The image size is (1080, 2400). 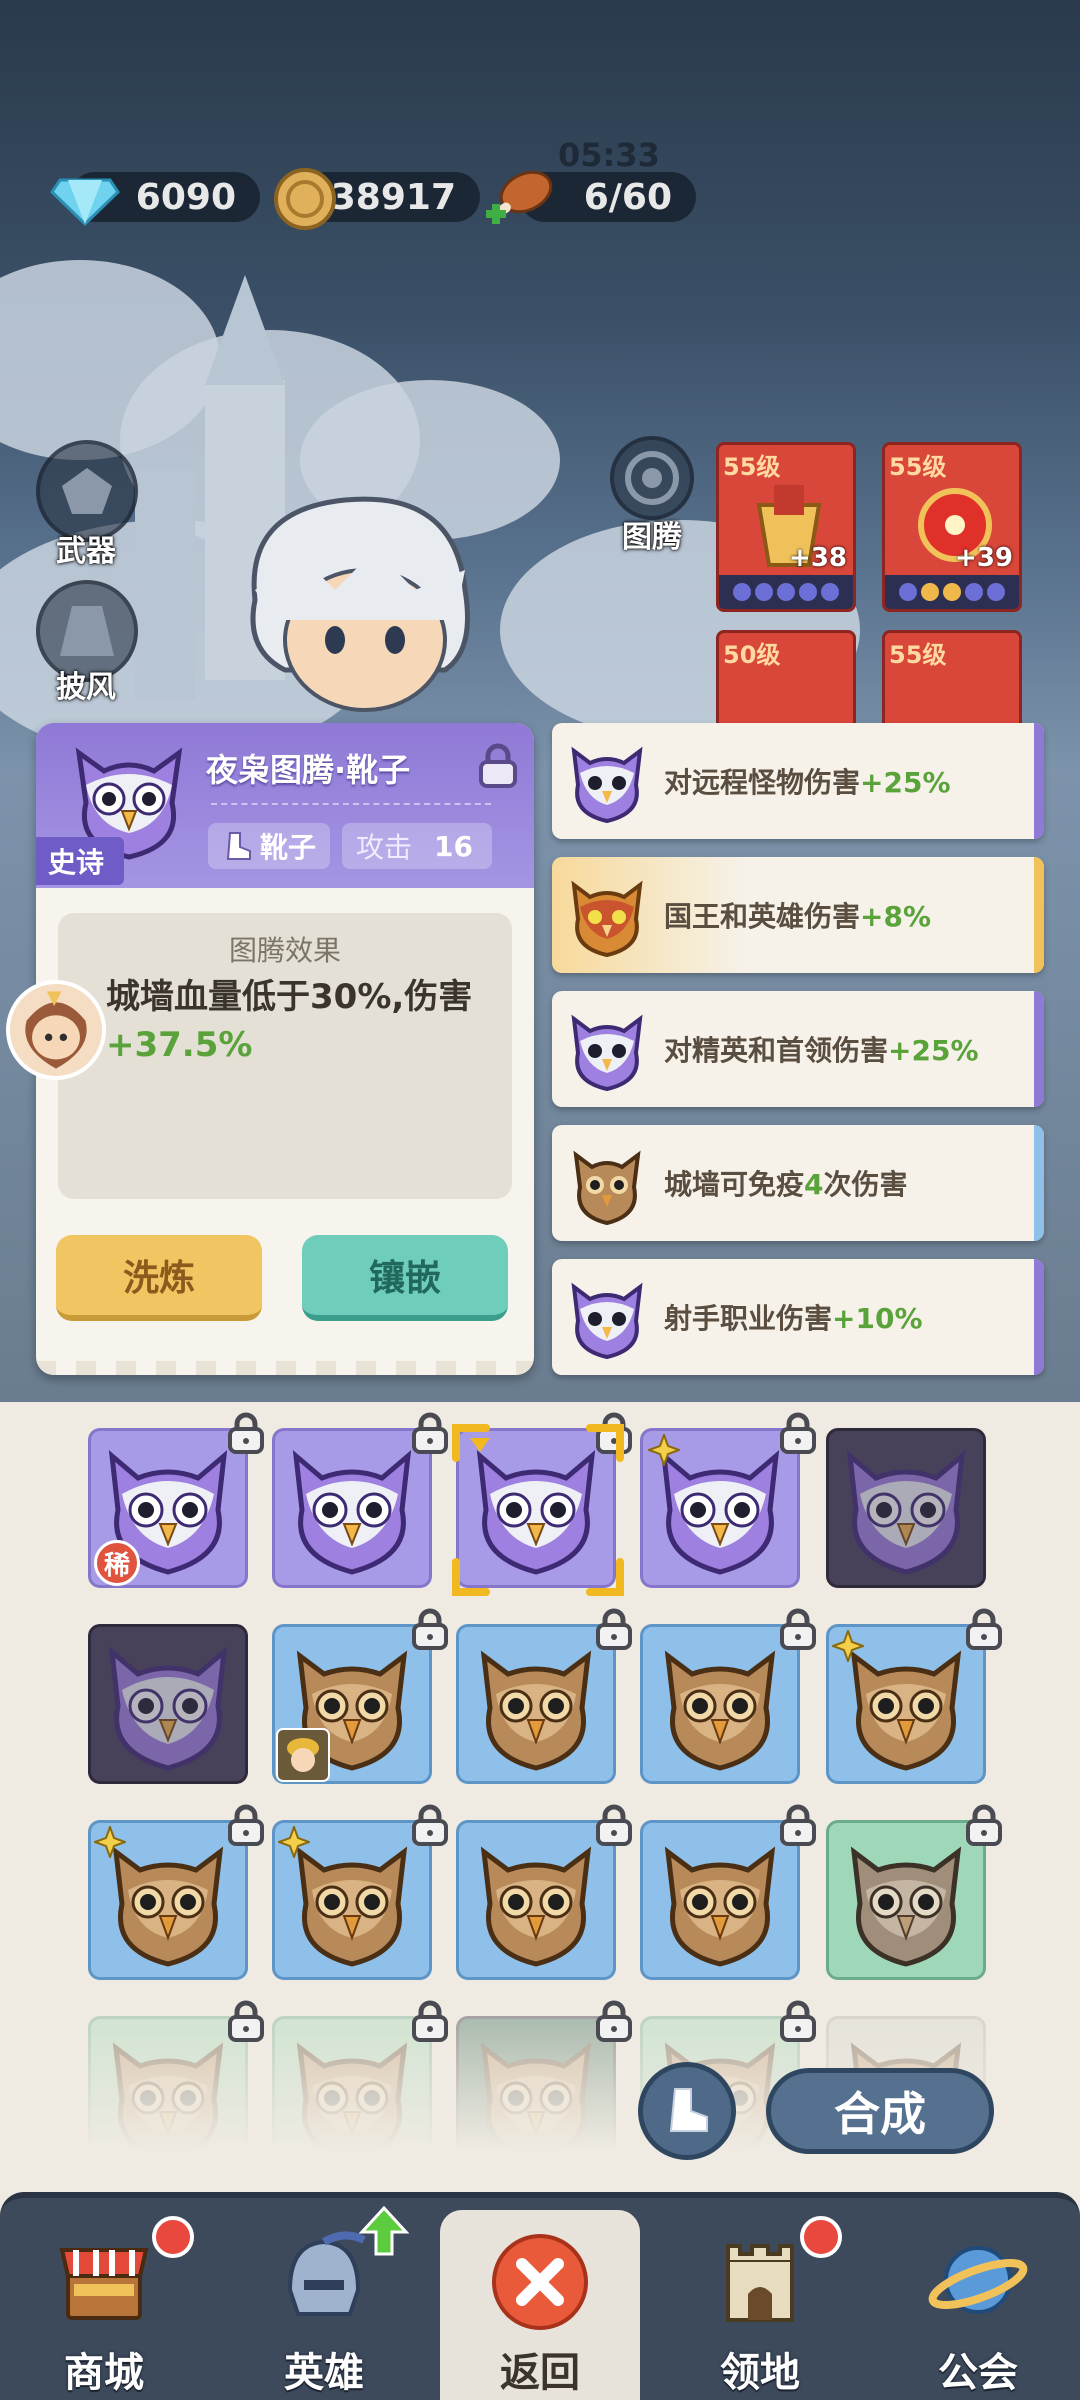 I want to click on equipped-item-card: 55级, so click(x=952, y=680).